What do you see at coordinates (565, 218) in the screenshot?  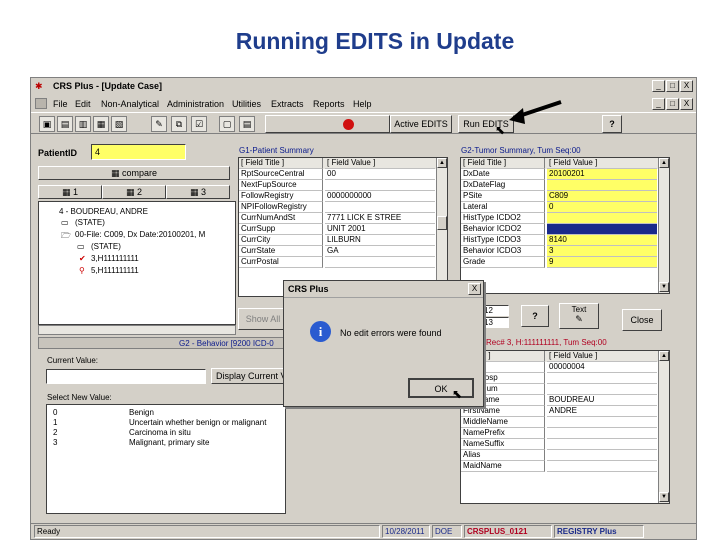 I see `table-row: HistType ICDO2` at bounding box center [565, 218].